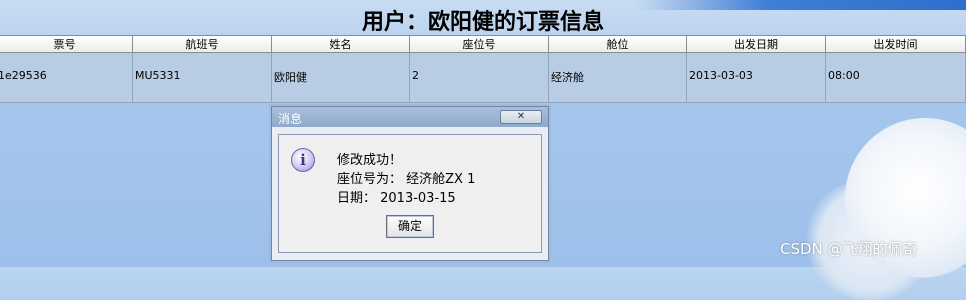 This screenshot has height=300, width=966. What do you see at coordinates (406, 179) in the screenshot?
I see `message-line-2: 座位号为： 经济舱ZX 1` at bounding box center [406, 179].